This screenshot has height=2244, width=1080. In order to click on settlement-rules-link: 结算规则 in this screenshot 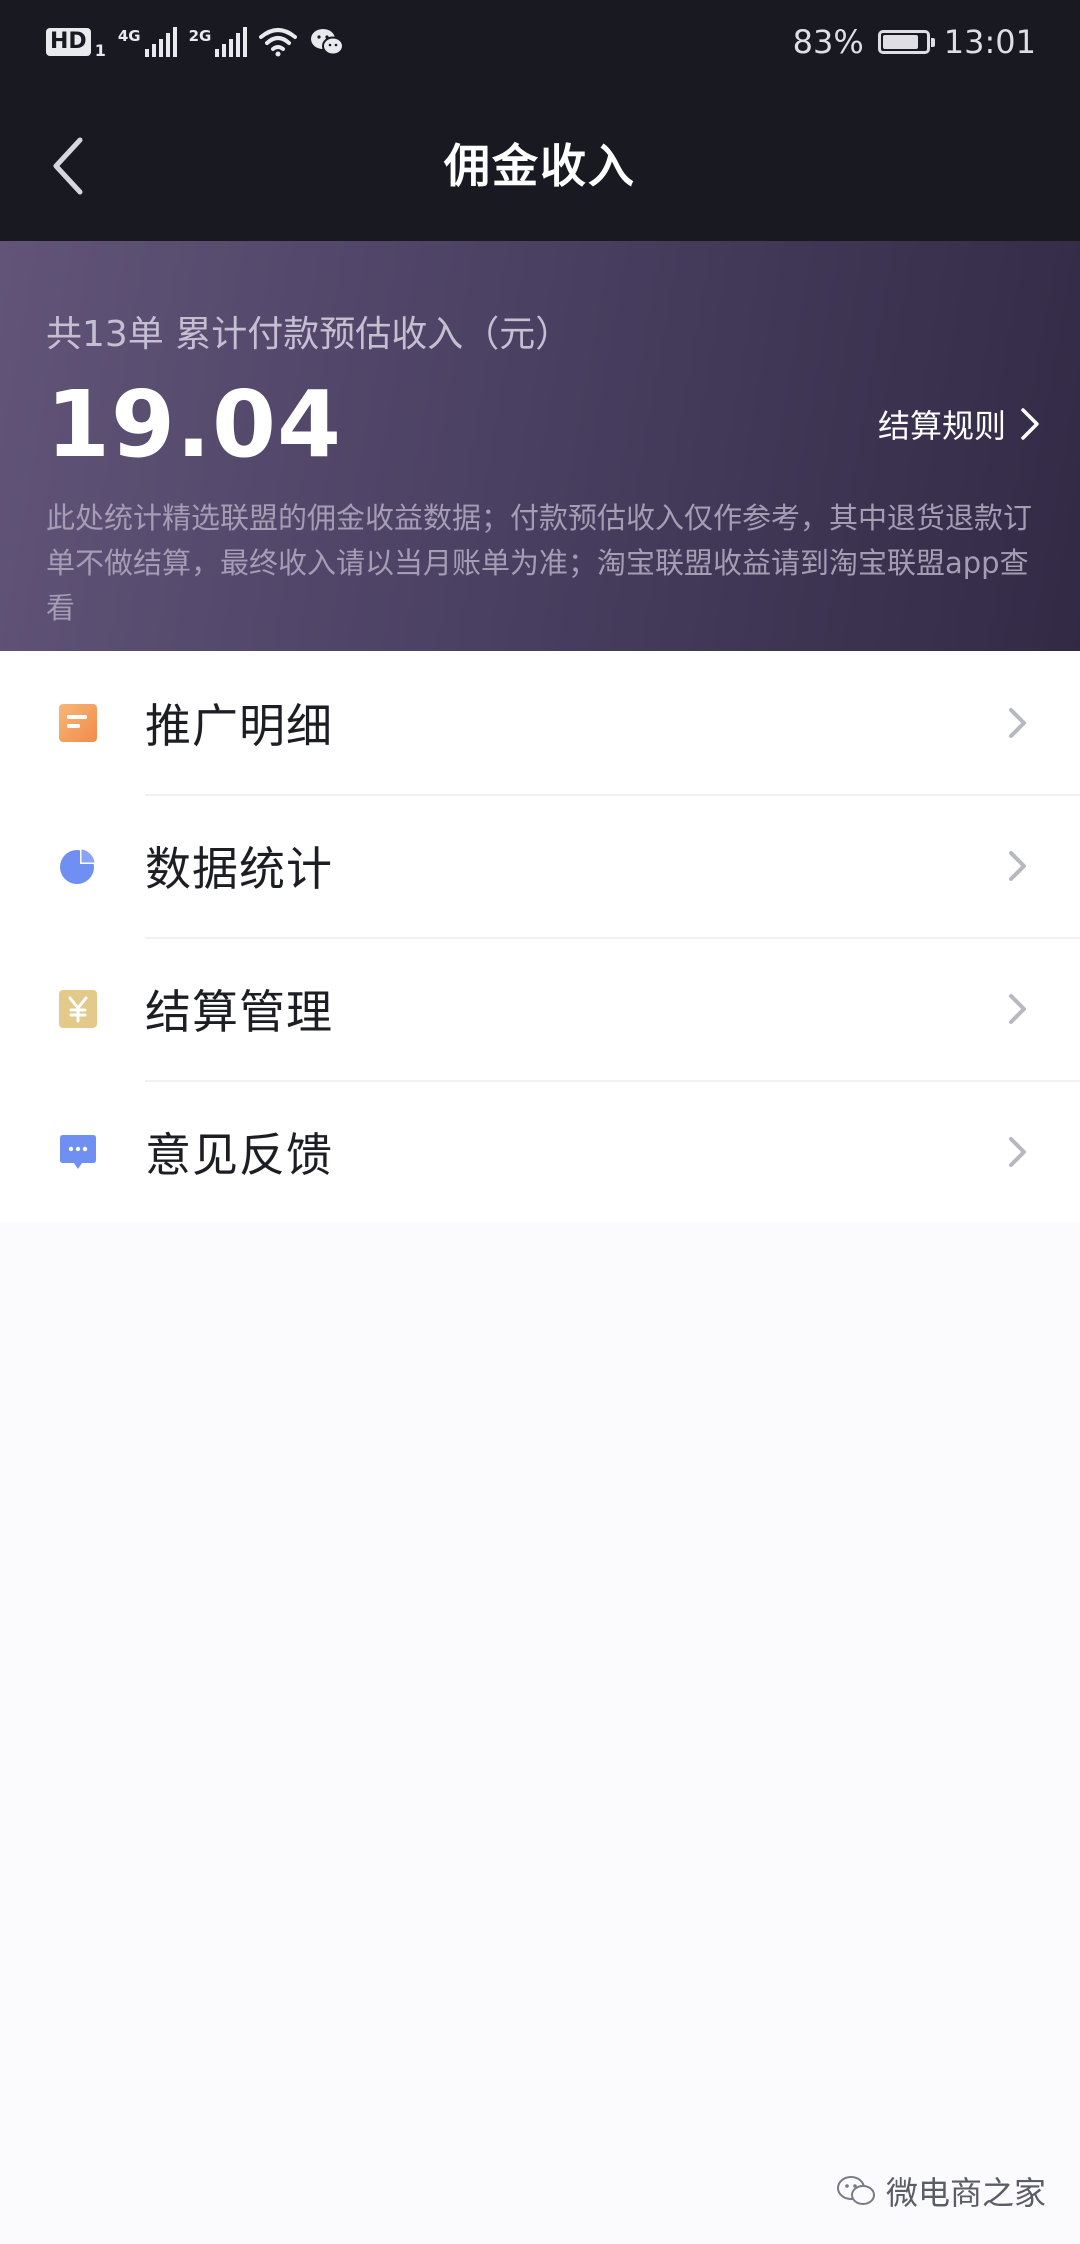, I will do `click(959, 424)`.